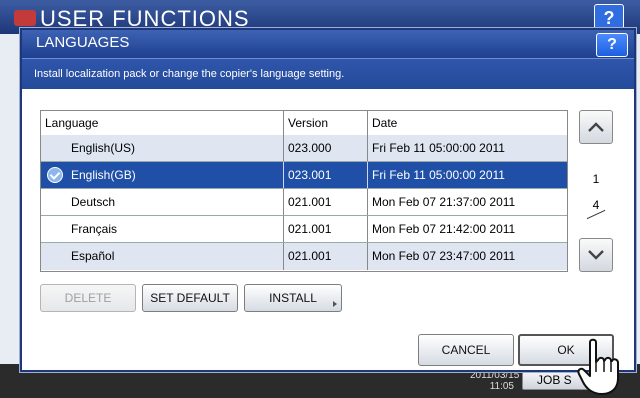 This screenshot has width=640, height=398. What do you see at coordinates (55, 175) in the screenshot?
I see `check-icon` at bounding box center [55, 175].